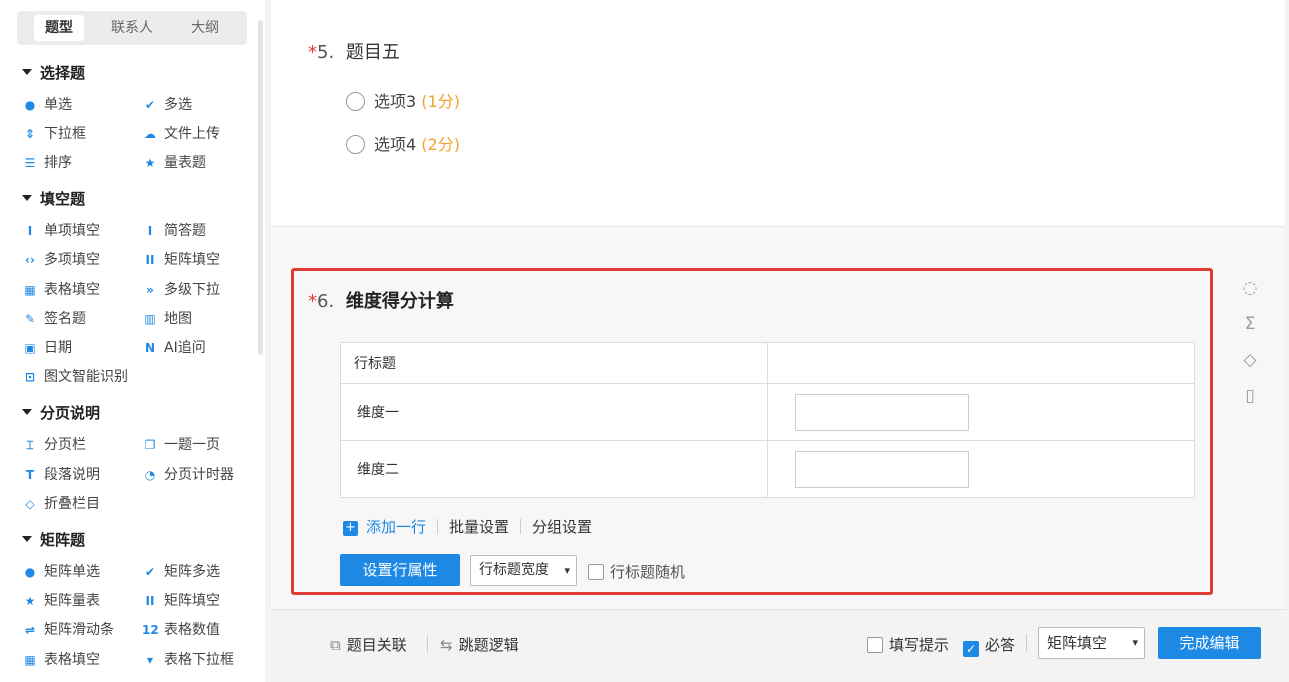 This screenshot has height=682, width=1289. I want to click on question-relation-button: ⧉ 题目关联, so click(368, 644).